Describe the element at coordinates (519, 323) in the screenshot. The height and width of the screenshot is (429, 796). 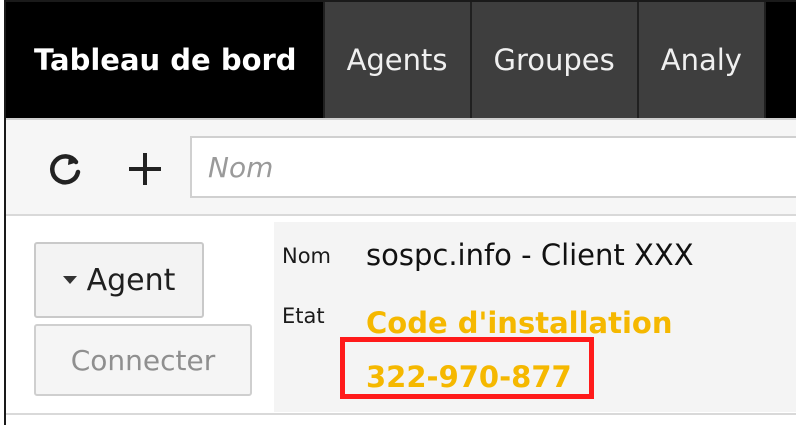
I see `agent-state: Code d'installation` at that location.